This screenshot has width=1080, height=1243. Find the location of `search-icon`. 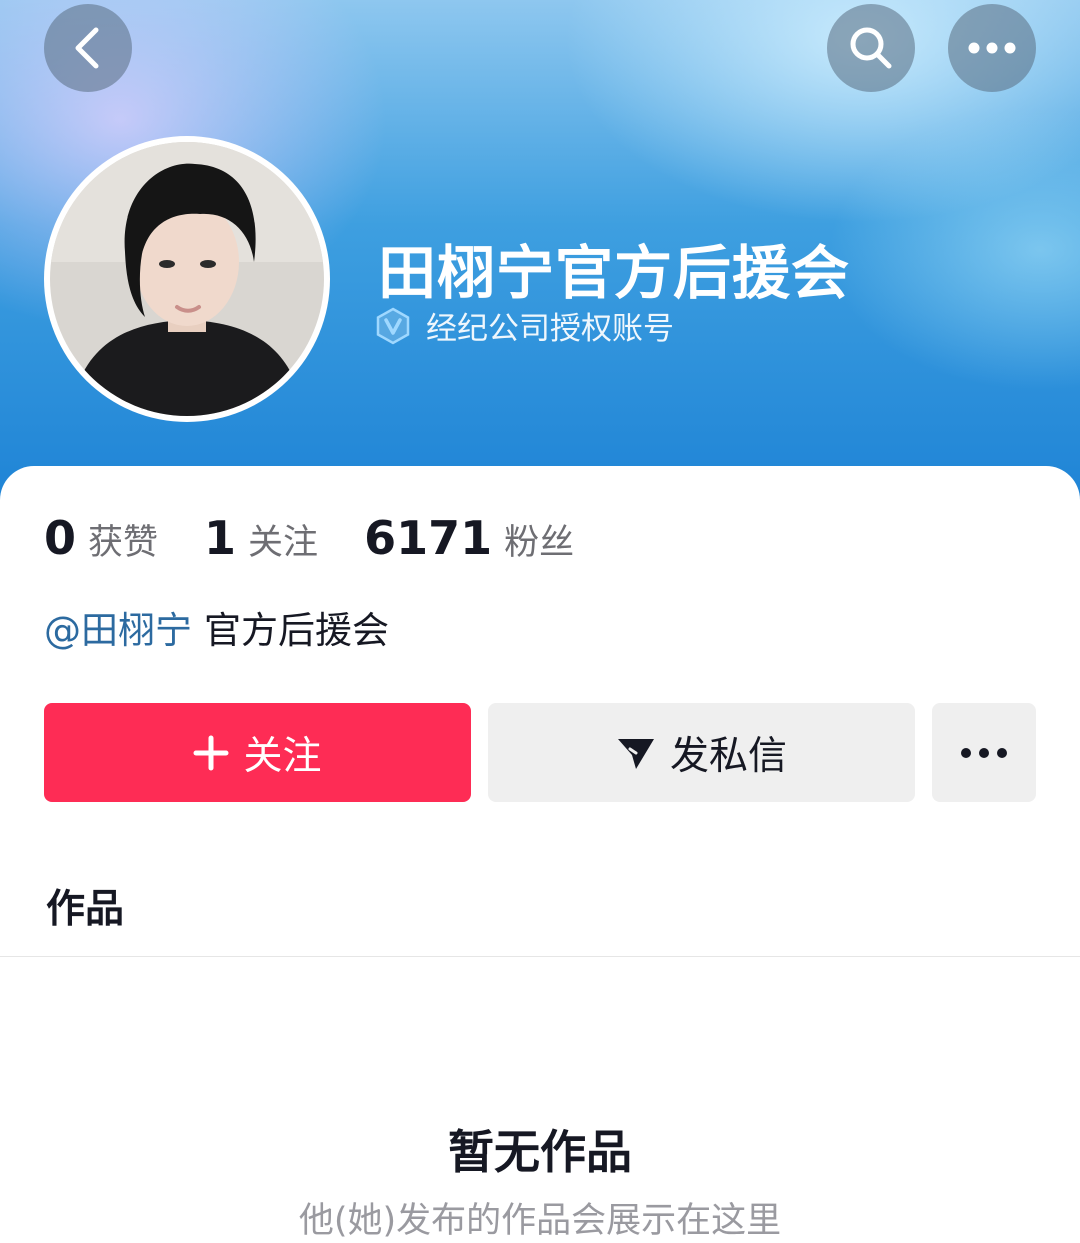

search-icon is located at coordinates (871, 48).